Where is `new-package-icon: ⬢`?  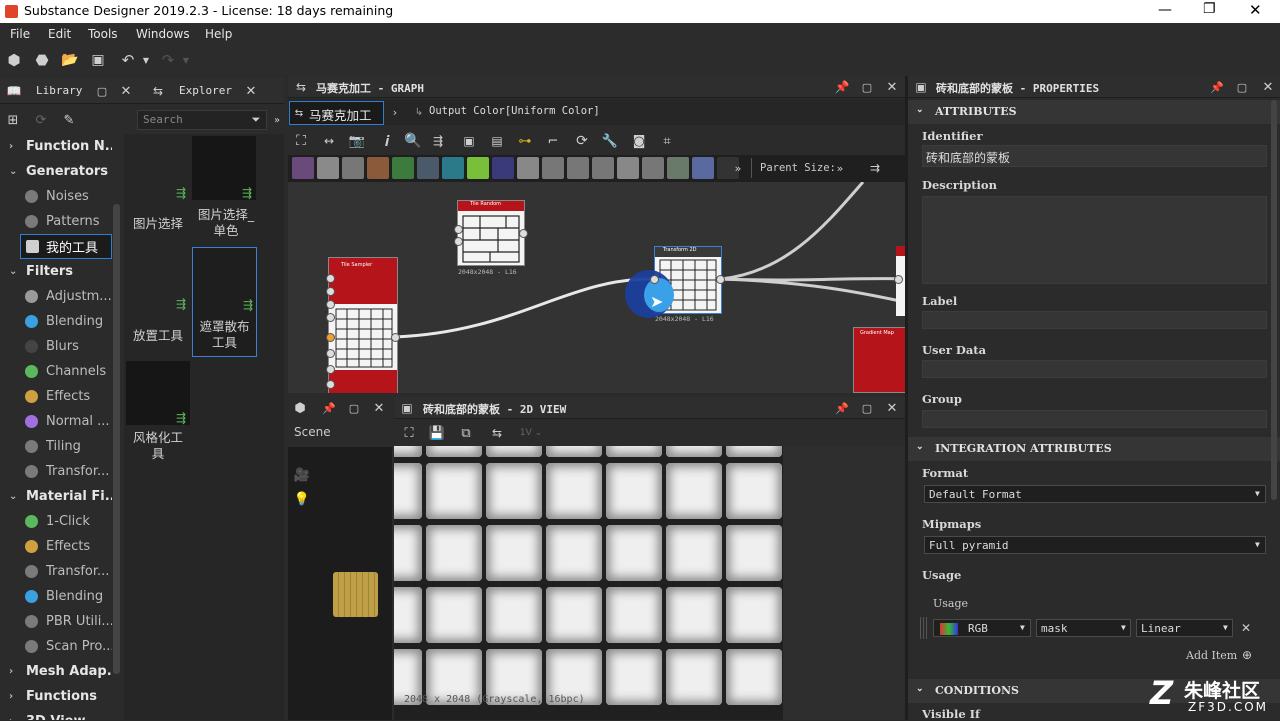
new-package-icon: ⬢ is located at coordinates (14, 60).